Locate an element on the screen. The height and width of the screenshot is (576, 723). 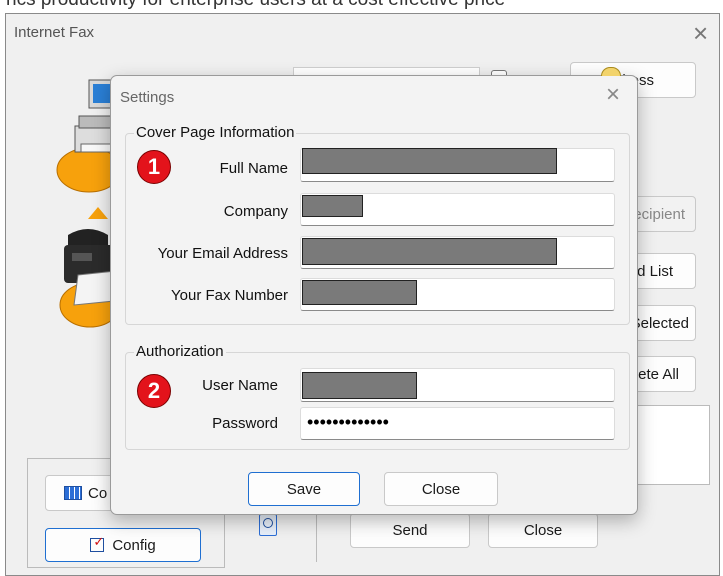
save-button: Save is located at coordinates (304, 489).